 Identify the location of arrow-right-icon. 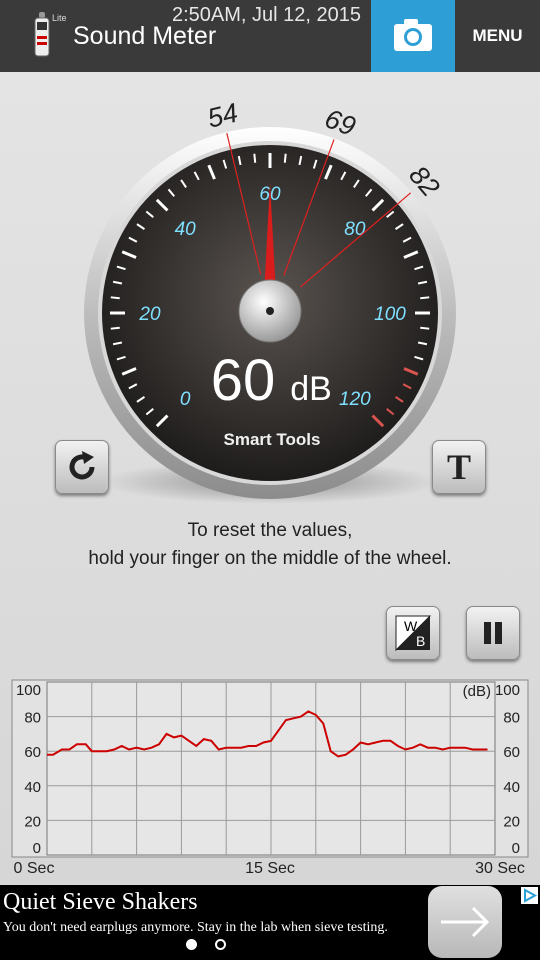
(465, 922).